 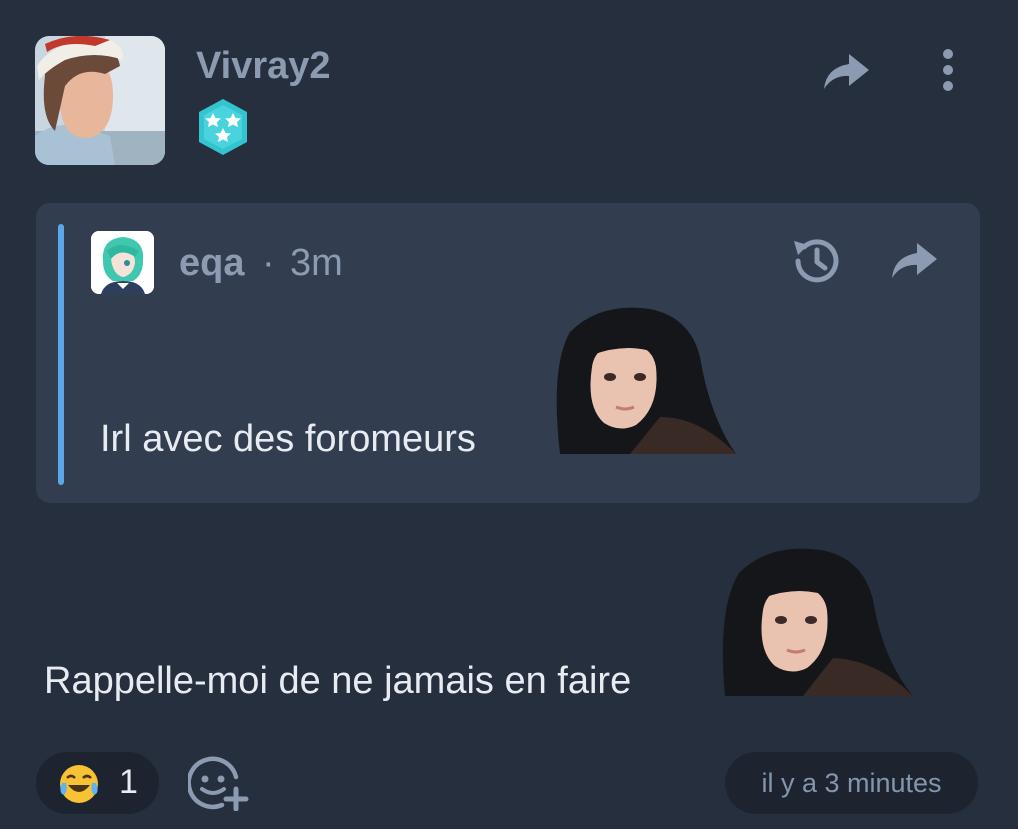 What do you see at coordinates (948, 70) in the screenshot?
I see `more-options-icon` at bounding box center [948, 70].